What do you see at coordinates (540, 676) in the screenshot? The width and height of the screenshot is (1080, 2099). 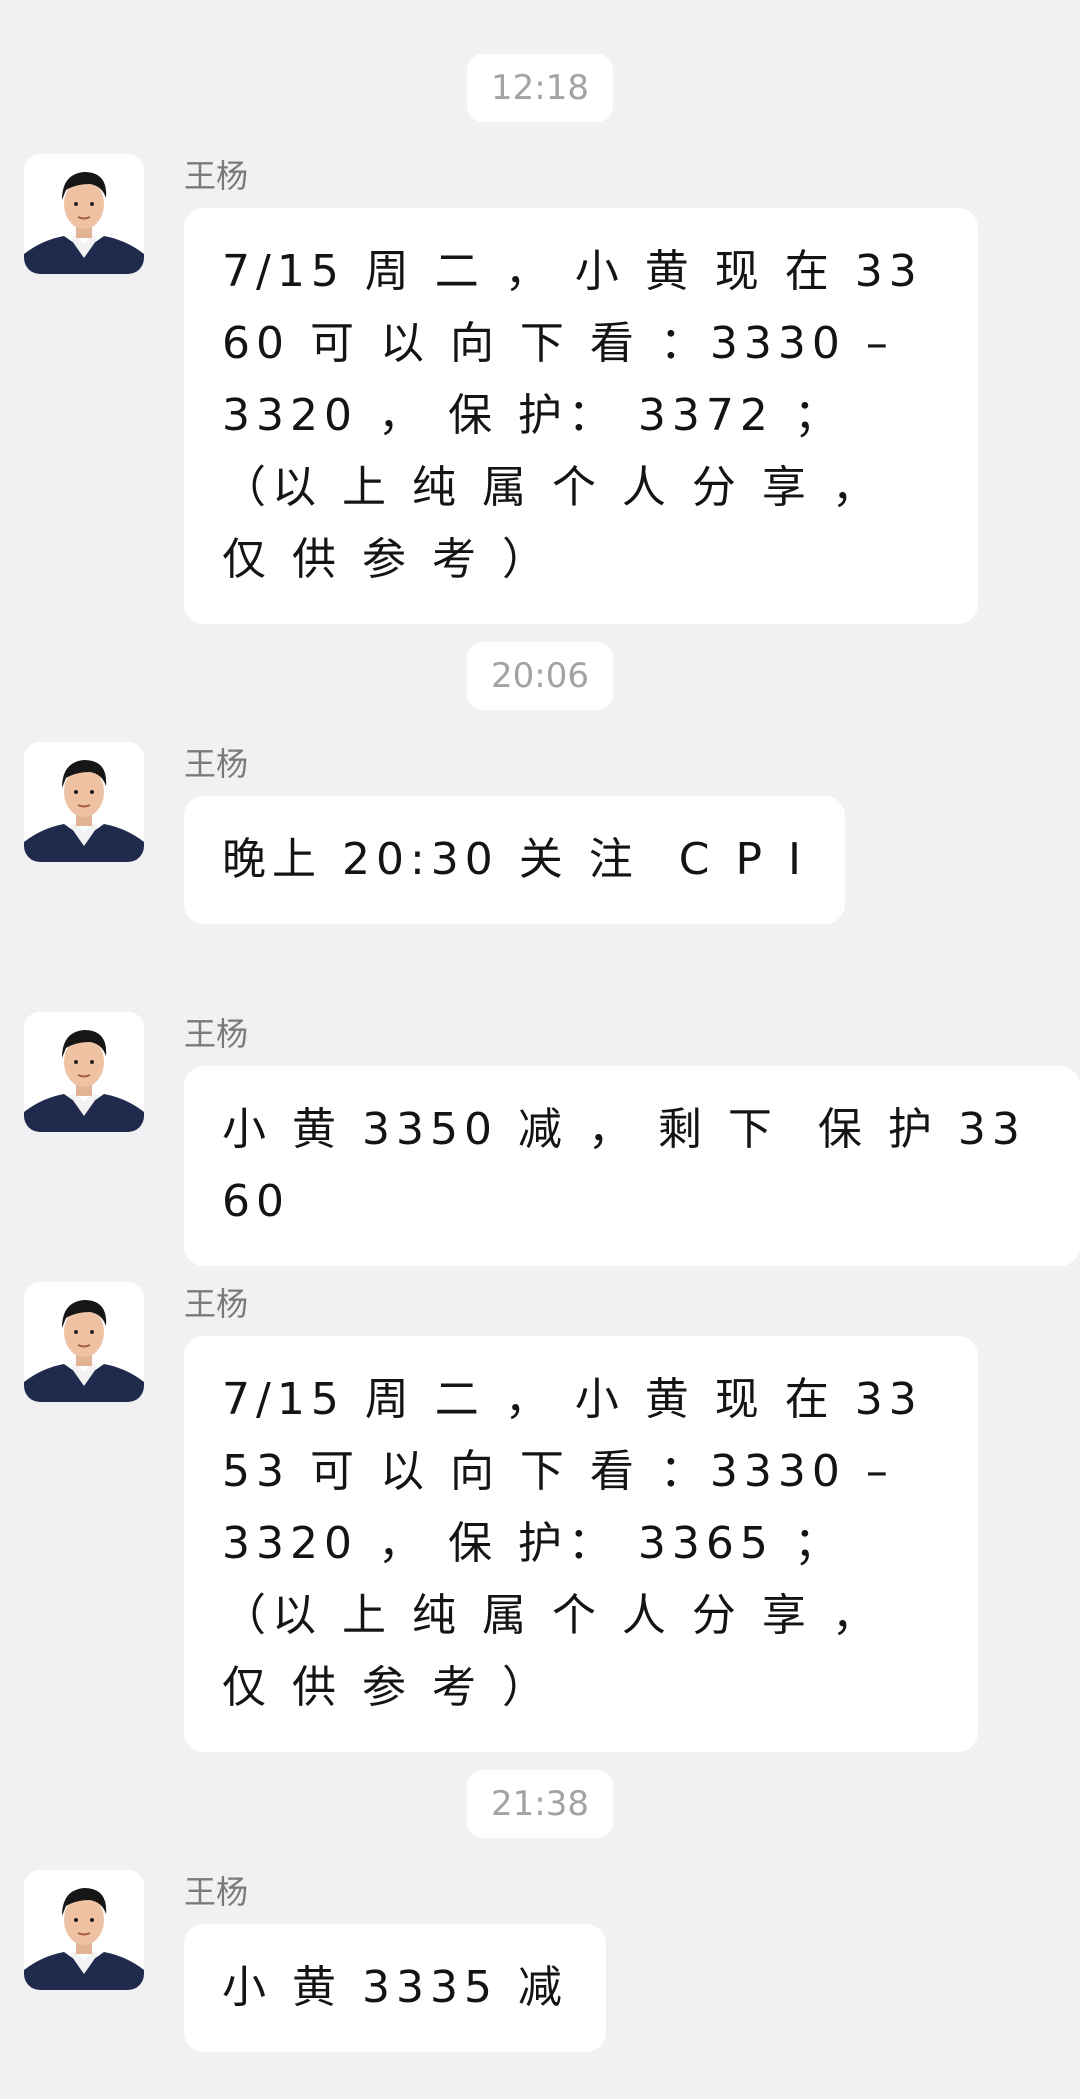 I see `timestamp-pill: 20:06` at bounding box center [540, 676].